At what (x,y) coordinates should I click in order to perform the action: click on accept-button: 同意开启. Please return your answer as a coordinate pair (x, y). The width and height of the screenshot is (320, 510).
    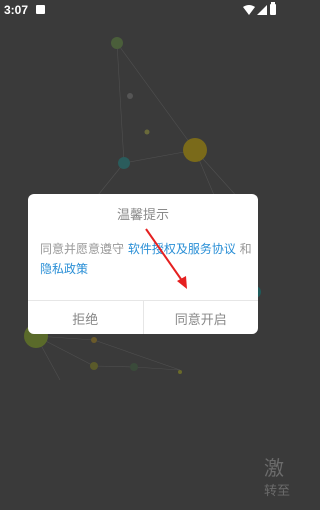
    Looking at the image, I should click on (200, 317).